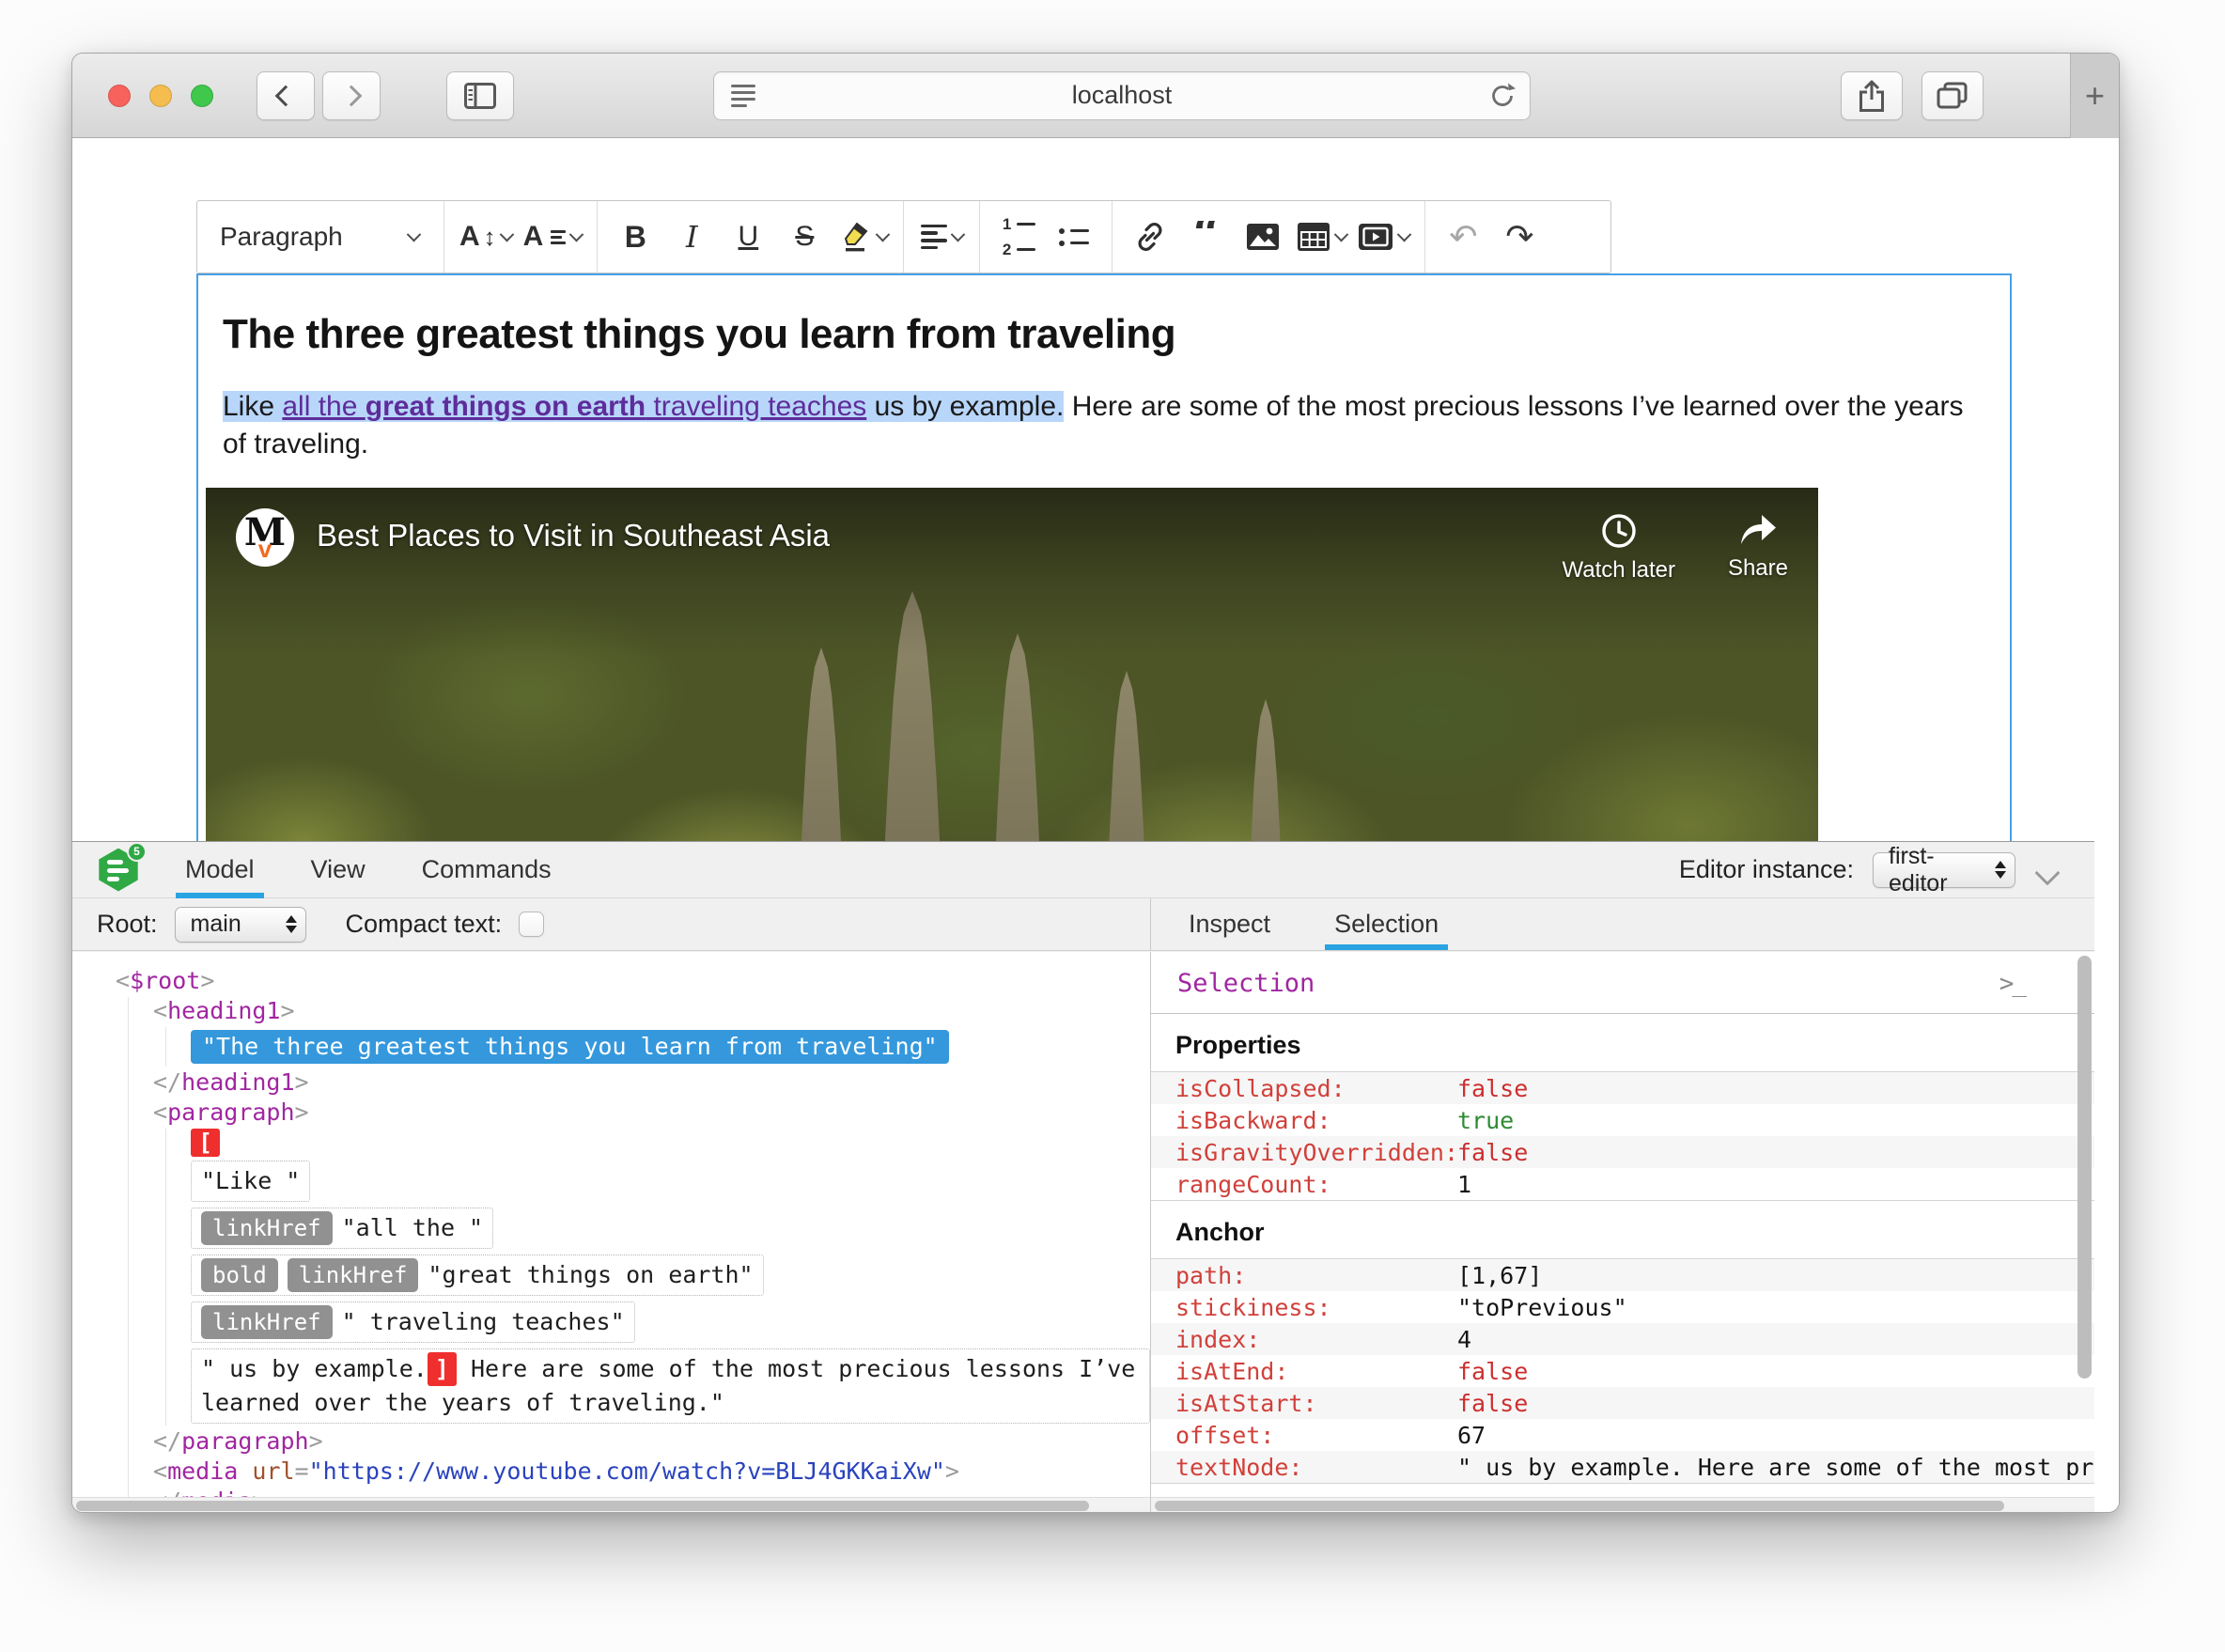 This screenshot has width=2225, height=1652. What do you see at coordinates (220, 870) in the screenshot?
I see `tab-model: Model` at bounding box center [220, 870].